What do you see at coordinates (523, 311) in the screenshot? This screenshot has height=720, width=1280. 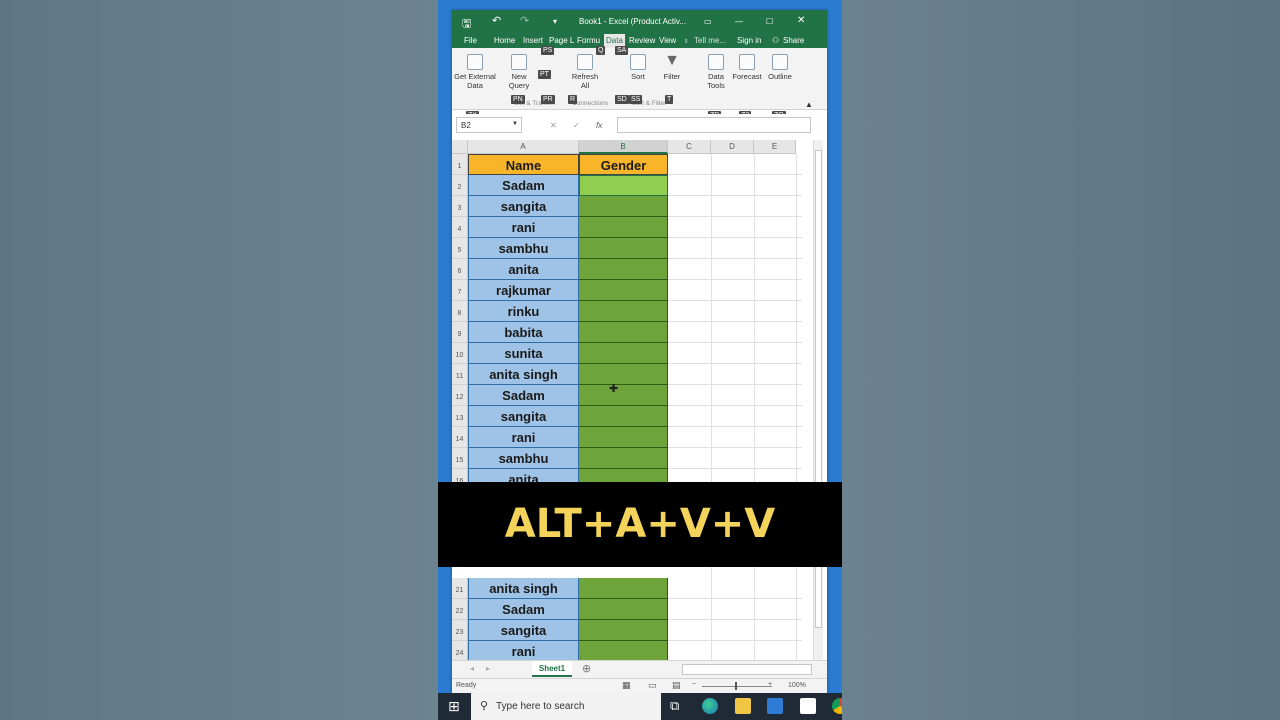 I see `name-cell: rinku` at bounding box center [523, 311].